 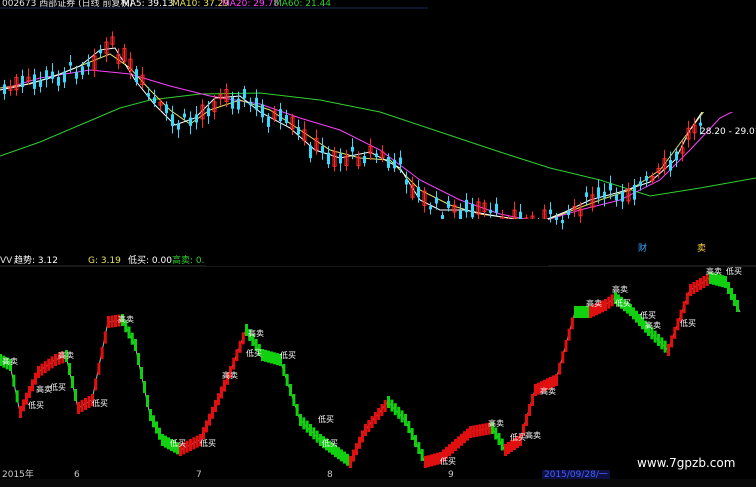 I want to click on g-label: G: 3.19, so click(x=104, y=261).